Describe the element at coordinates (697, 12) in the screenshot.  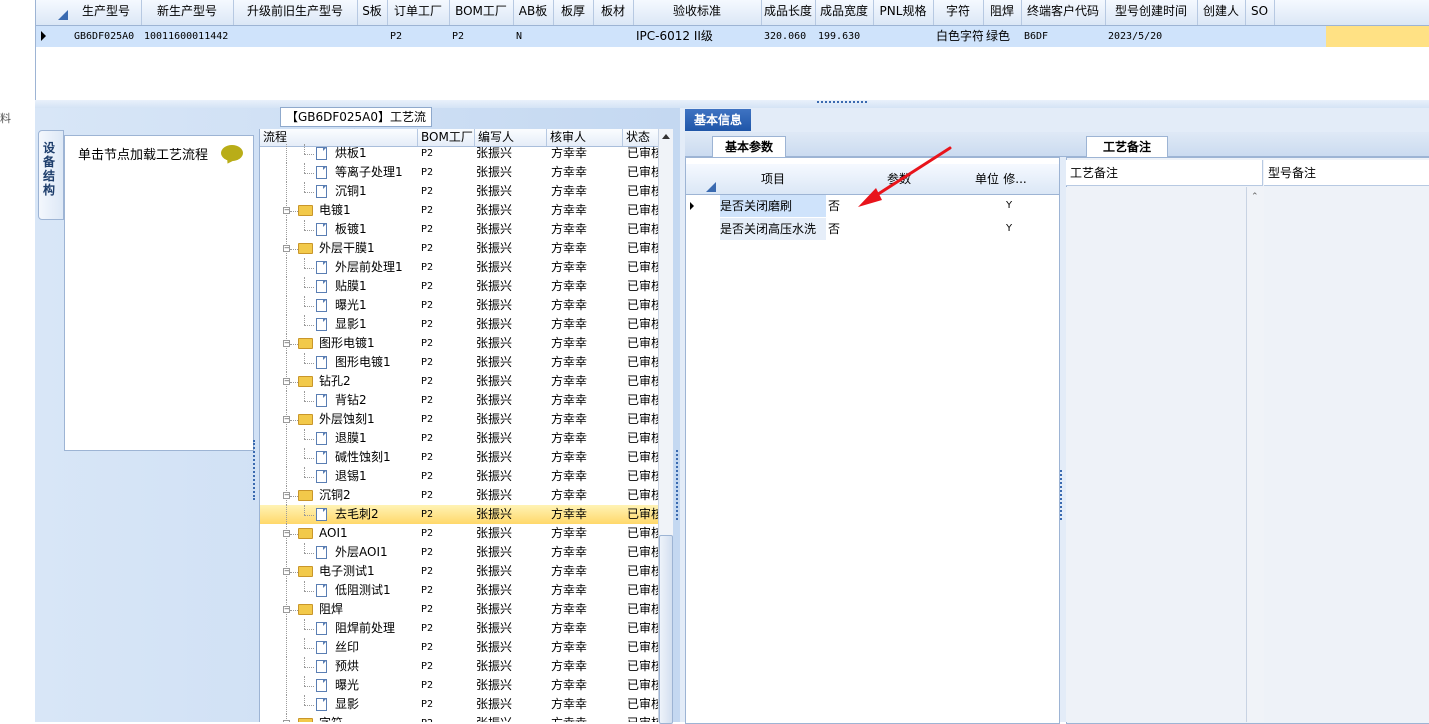
I see `col-header-9: 验收标准` at that location.